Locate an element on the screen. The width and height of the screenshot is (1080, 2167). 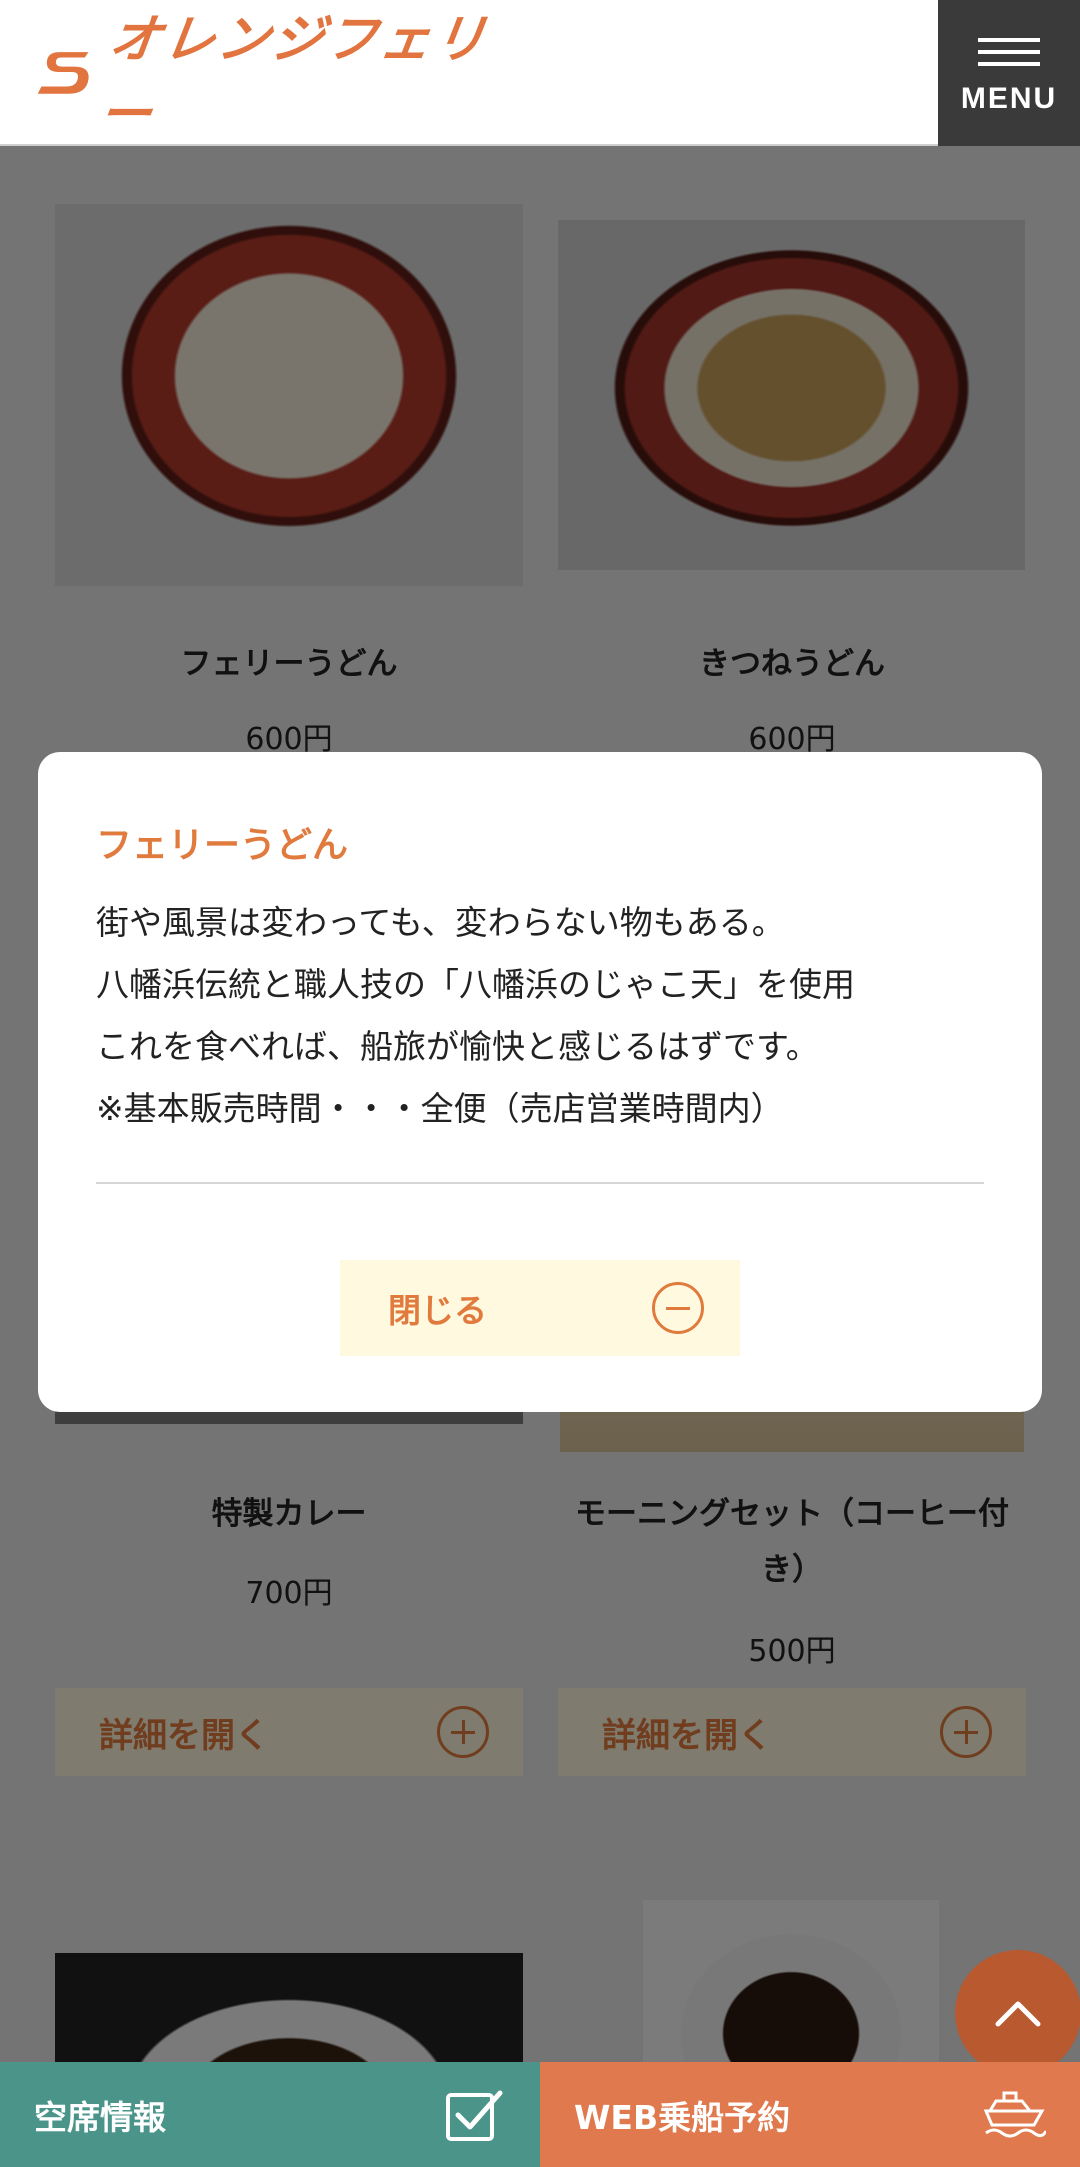
scroll-top-button is located at coordinates (1017, 2013).